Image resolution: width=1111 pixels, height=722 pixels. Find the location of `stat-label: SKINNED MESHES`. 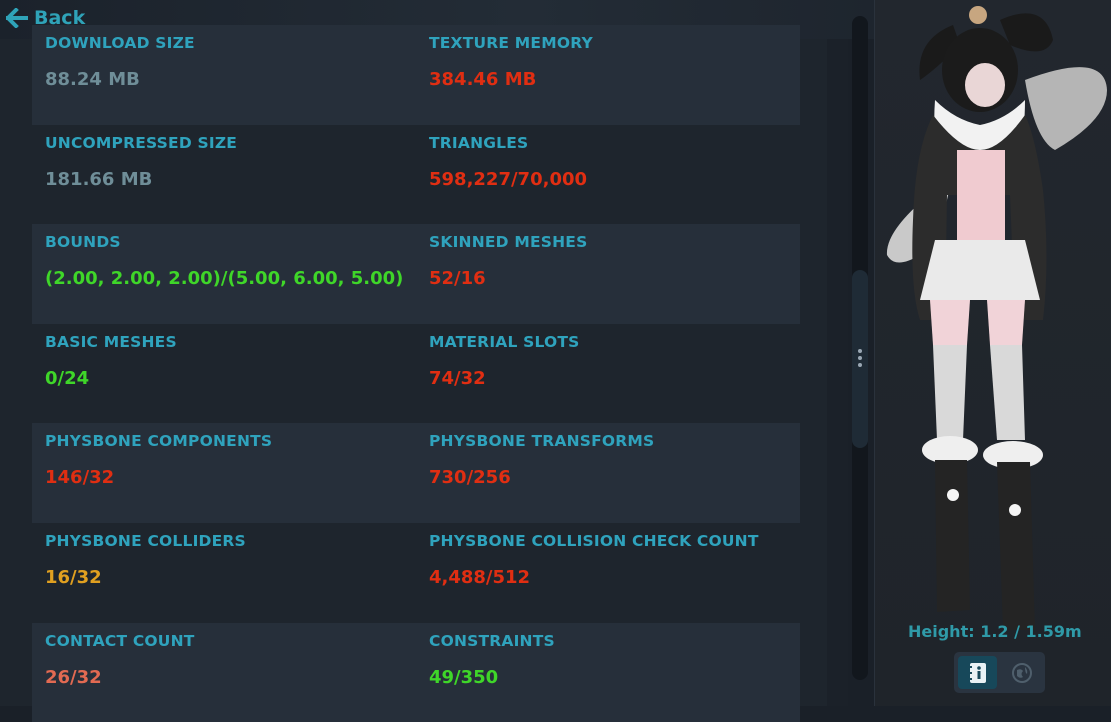

stat-label: SKINNED MESHES is located at coordinates (508, 242).